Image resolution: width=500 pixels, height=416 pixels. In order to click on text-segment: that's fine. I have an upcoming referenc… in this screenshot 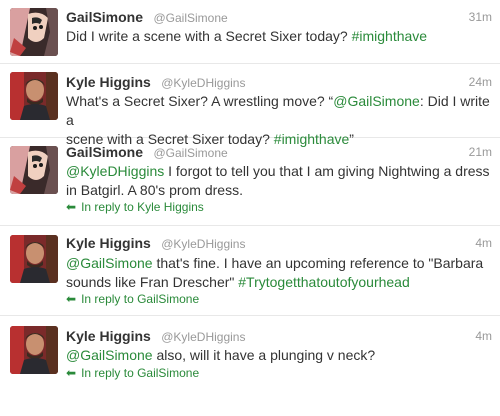, I will do `click(318, 263)`.